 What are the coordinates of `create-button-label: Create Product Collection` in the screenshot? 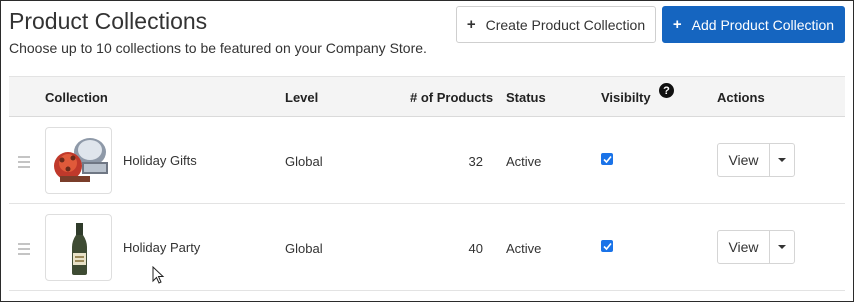 It's located at (565, 24).